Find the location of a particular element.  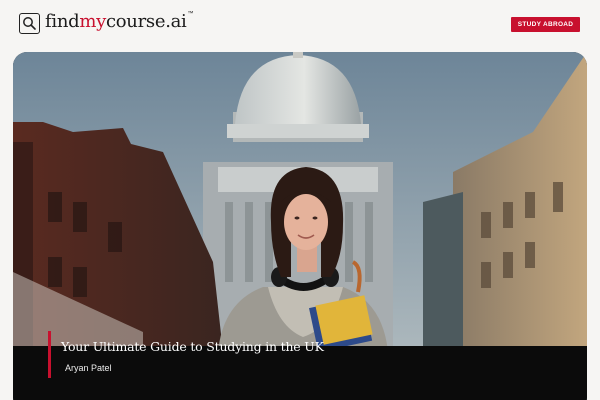

brand-name-suffix: course.ai is located at coordinates (146, 21).